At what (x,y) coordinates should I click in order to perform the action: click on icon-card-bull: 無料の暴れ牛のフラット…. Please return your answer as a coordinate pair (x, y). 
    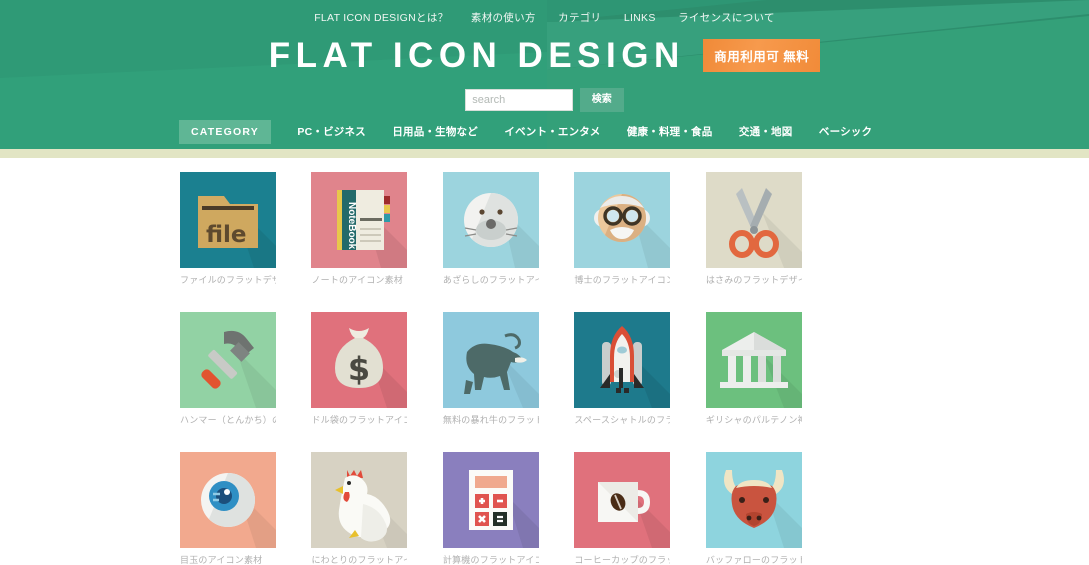
    Looking at the image, I should click on (490, 369).